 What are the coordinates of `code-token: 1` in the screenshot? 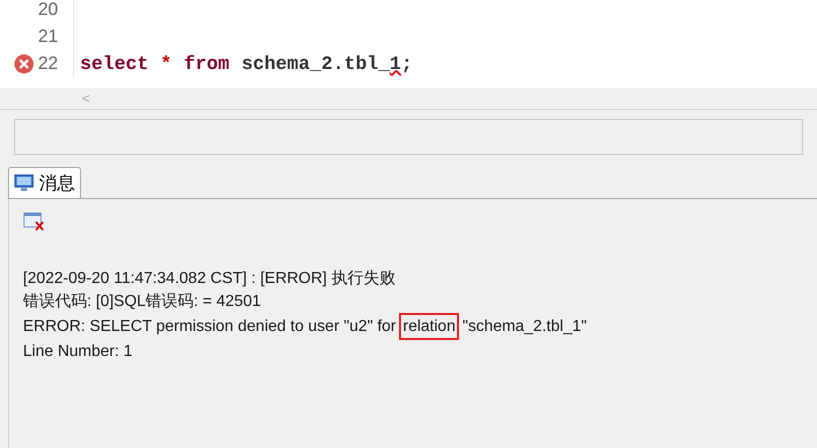 It's located at (396, 64).